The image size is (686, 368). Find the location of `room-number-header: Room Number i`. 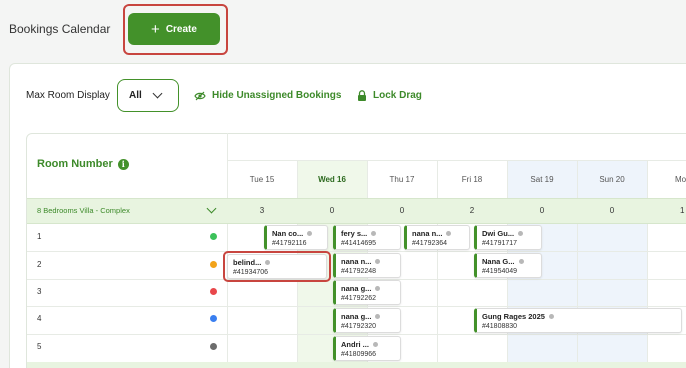

room-number-header: Room Number i is located at coordinates (83, 164).